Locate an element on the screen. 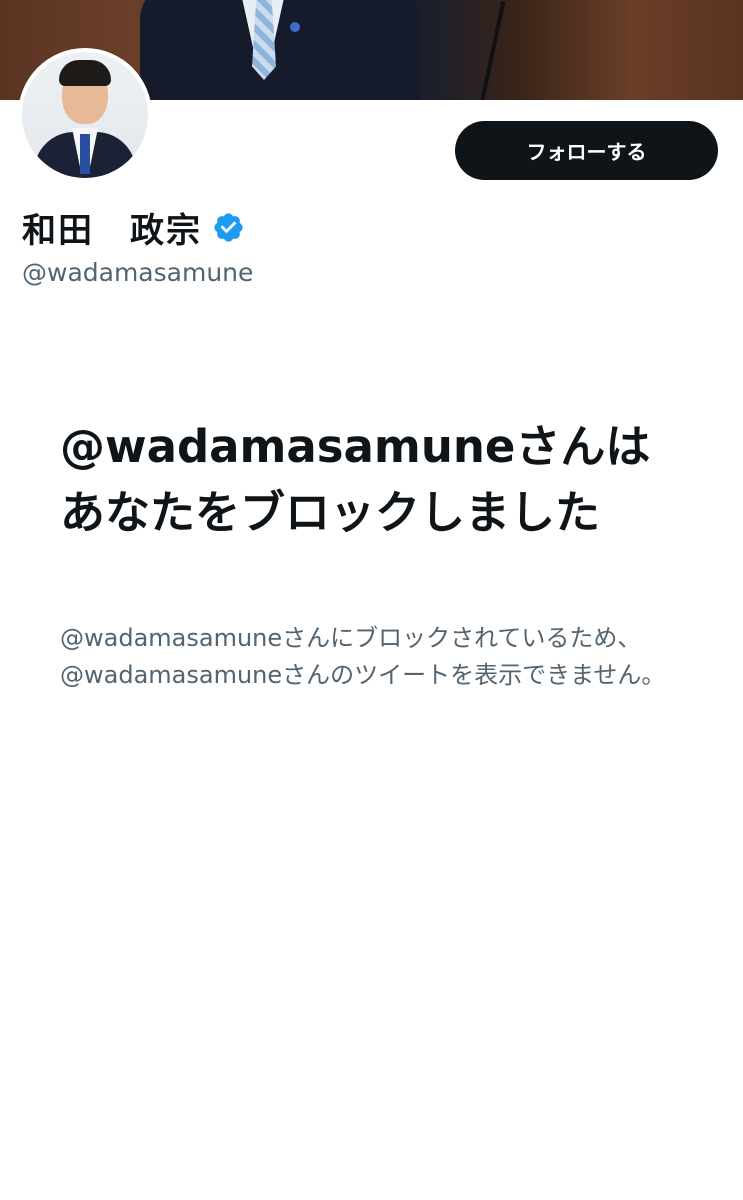  follow-button-label: フォローする is located at coordinates (586, 152).